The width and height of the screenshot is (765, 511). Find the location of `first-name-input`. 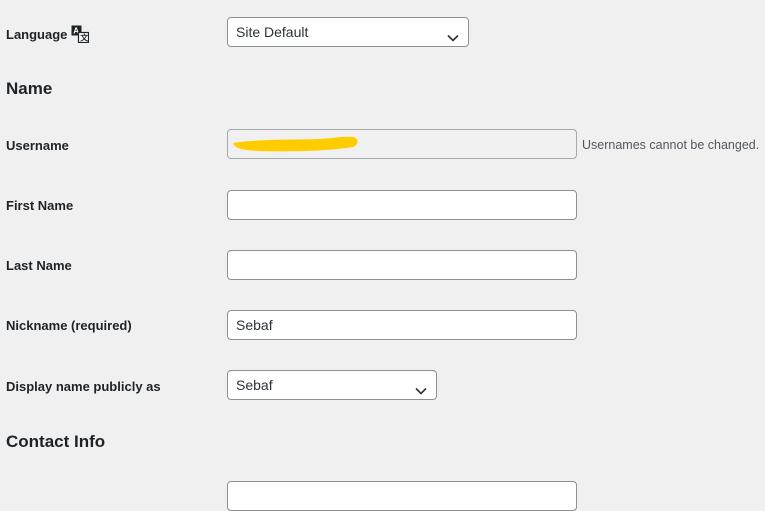

first-name-input is located at coordinates (402, 205).